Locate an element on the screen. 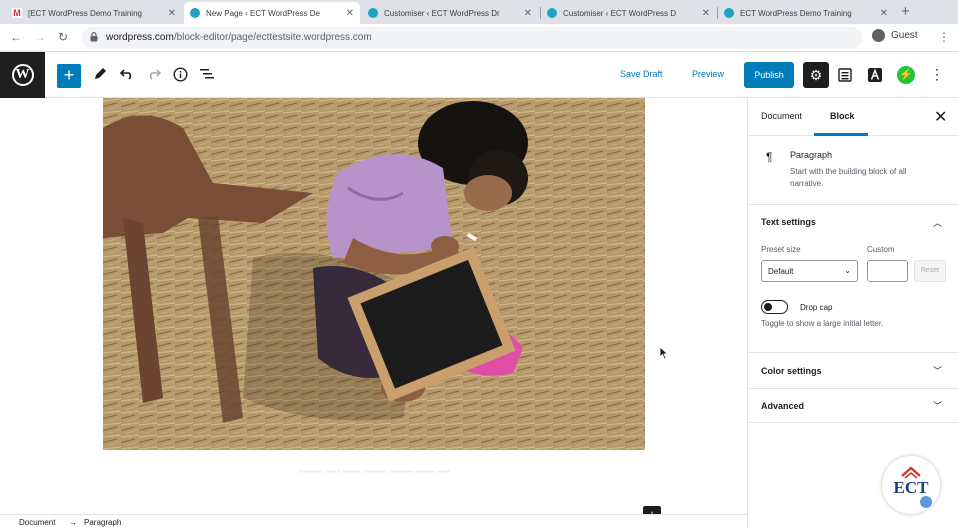 The height and width of the screenshot is (527, 958). forward-icon: → is located at coordinates (40, 37).